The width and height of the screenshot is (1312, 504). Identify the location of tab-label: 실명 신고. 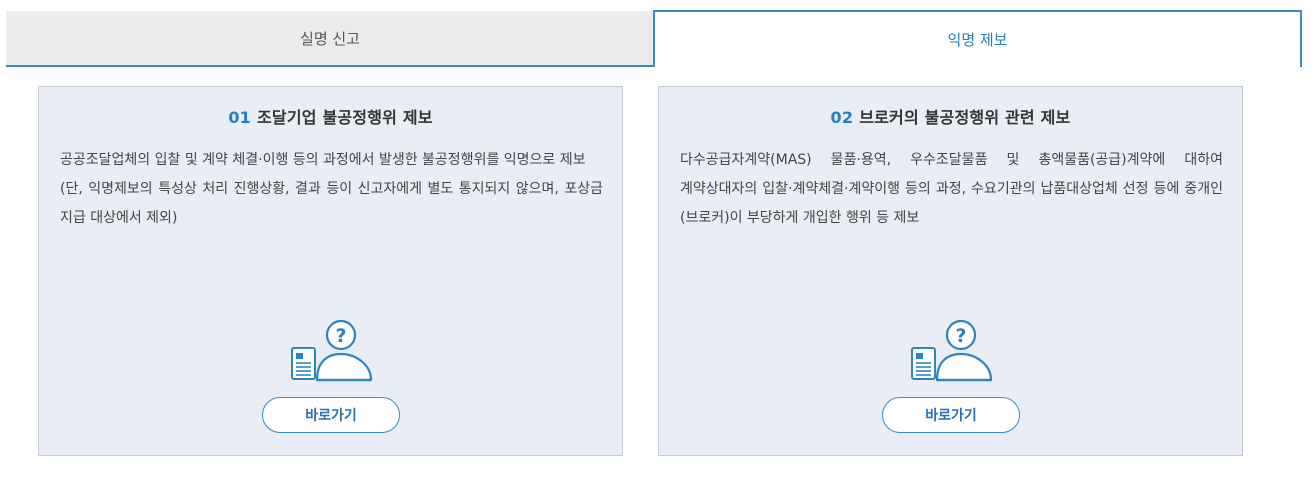
(330, 38).